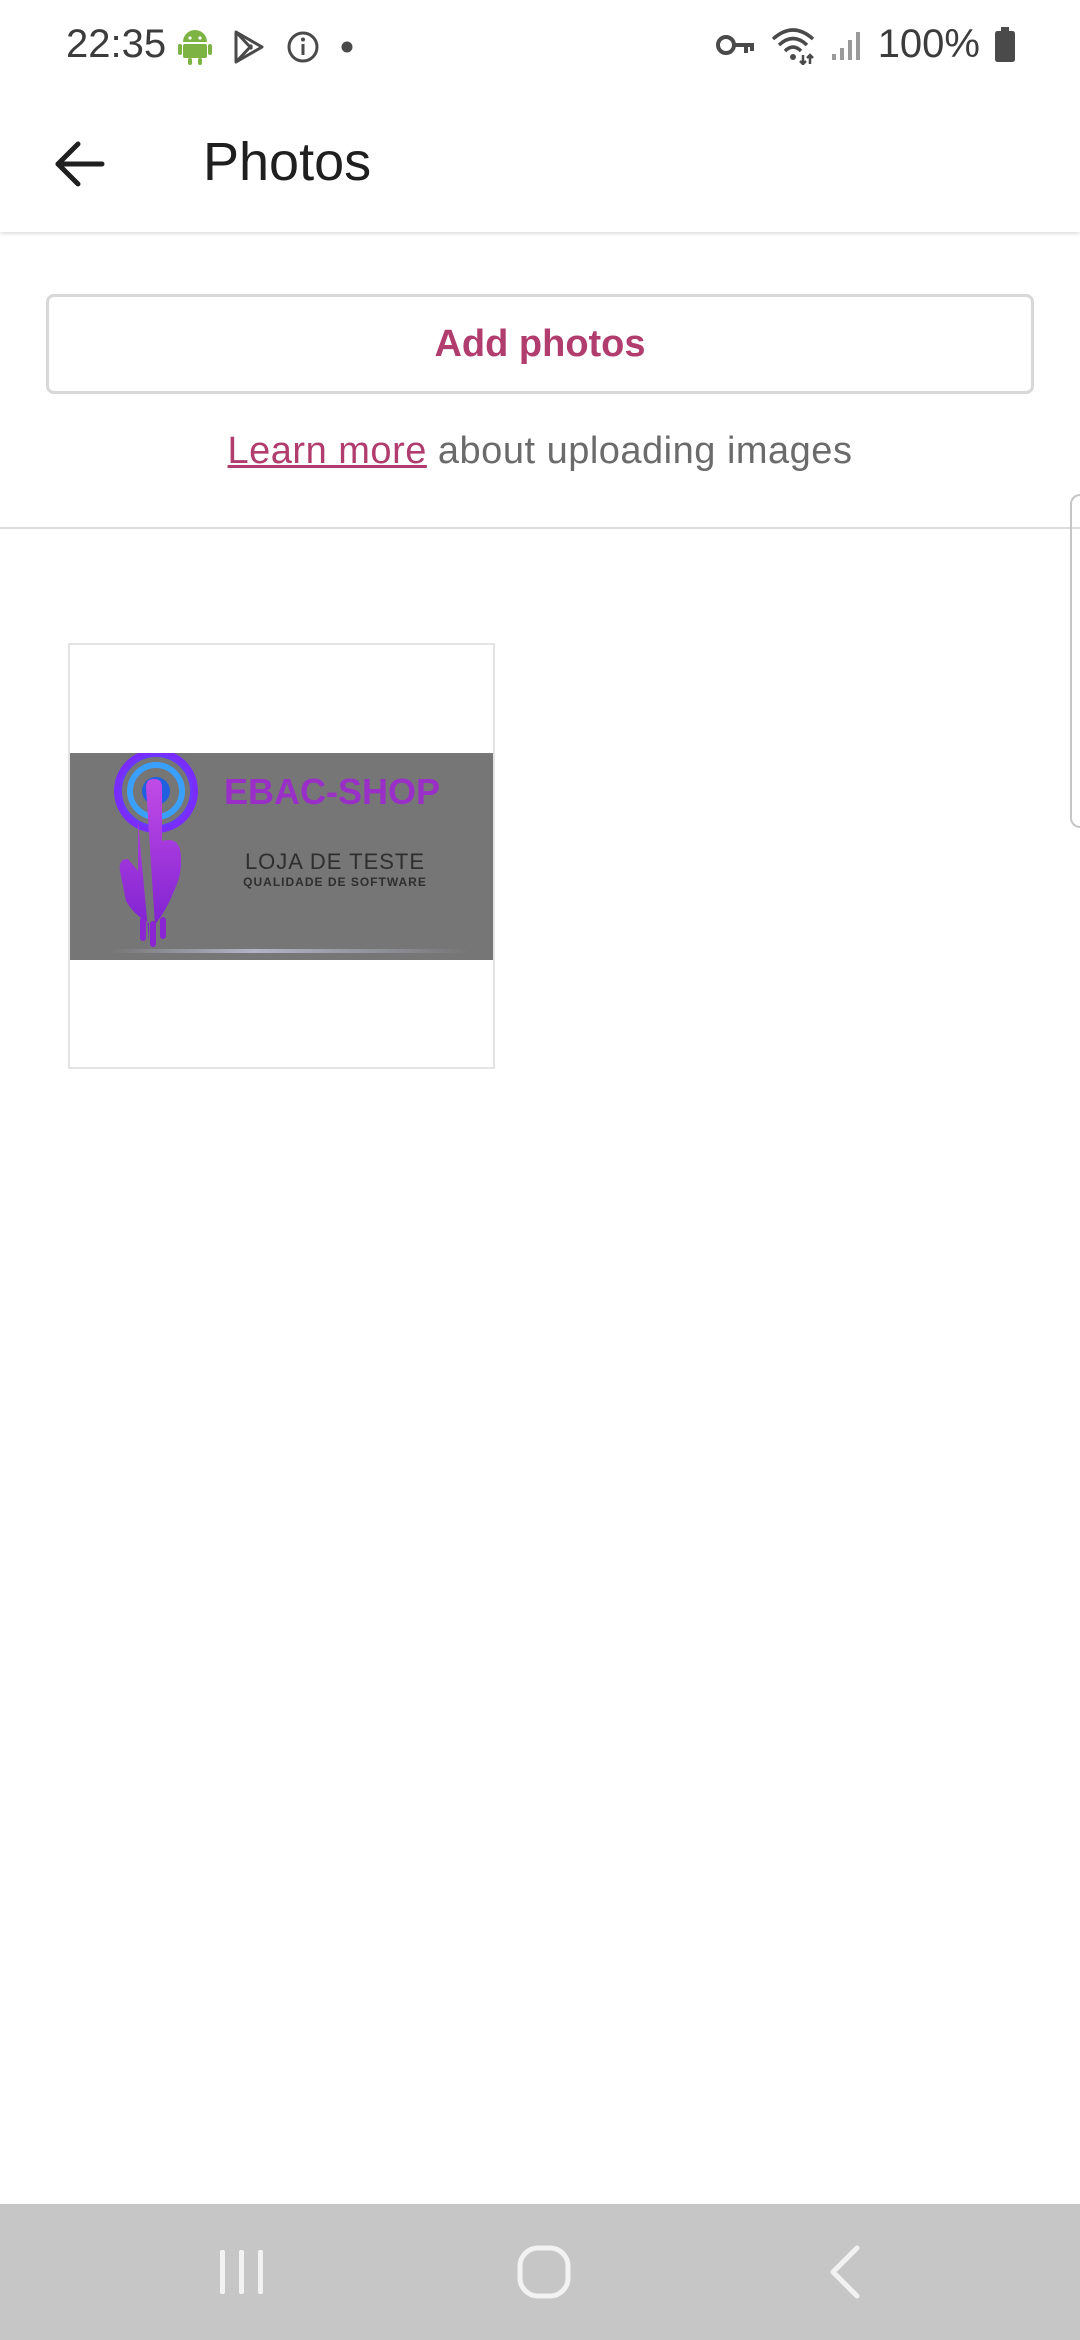 The width and height of the screenshot is (1080, 2340). Describe the element at coordinates (327, 451) in the screenshot. I see `learn-more-link: Learn more` at that location.